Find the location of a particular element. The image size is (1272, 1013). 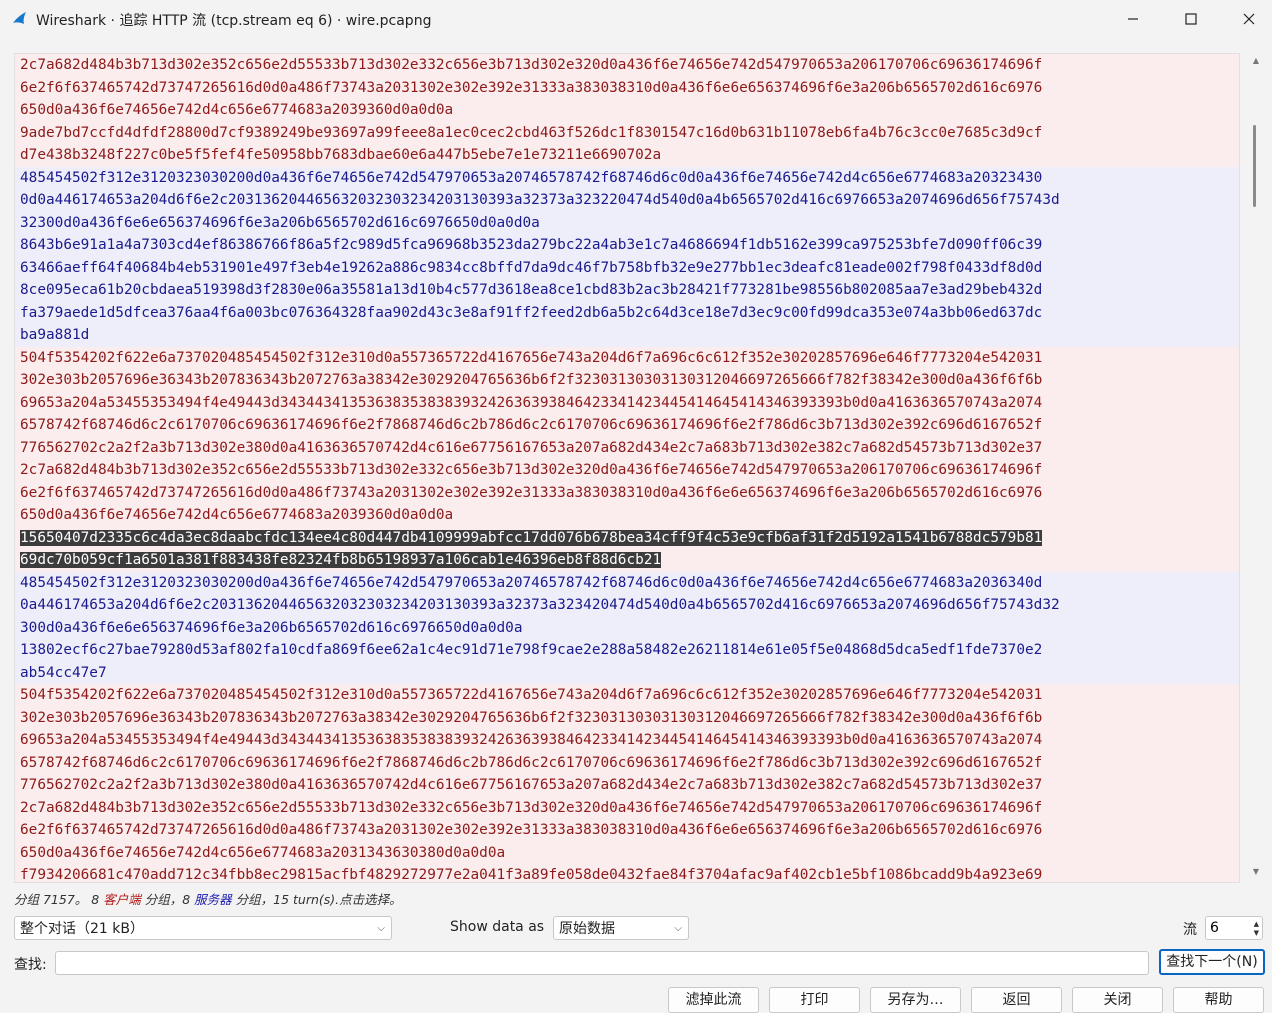

stats-mid2: 分组， is located at coordinates (252, 899).